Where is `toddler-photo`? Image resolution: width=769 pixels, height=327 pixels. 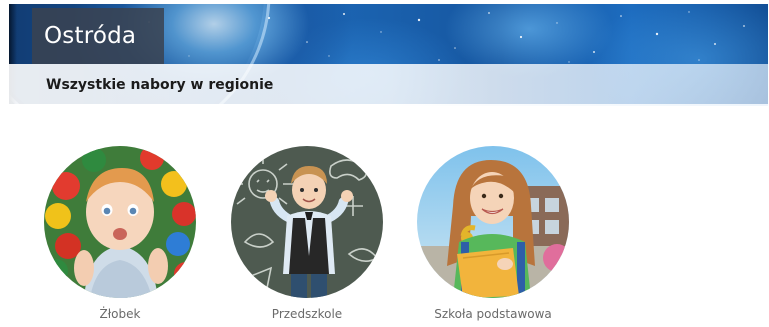 toddler-photo is located at coordinates (120, 222).